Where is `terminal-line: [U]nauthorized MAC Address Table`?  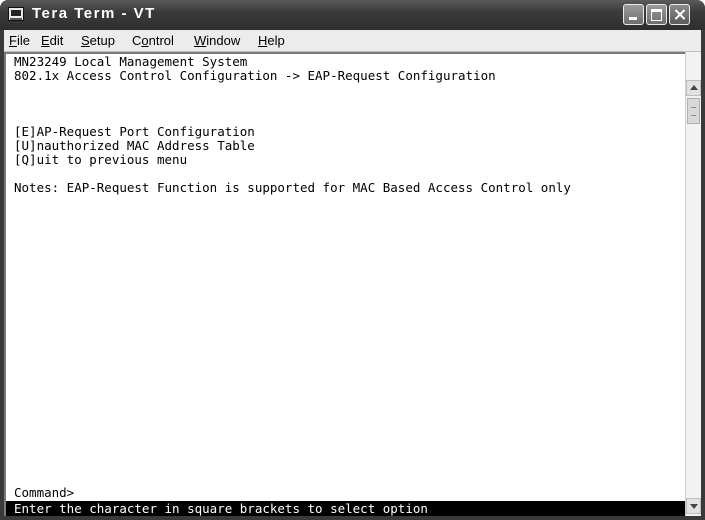
terminal-line: [U]nauthorized MAC Address Table is located at coordinates (134, 145).